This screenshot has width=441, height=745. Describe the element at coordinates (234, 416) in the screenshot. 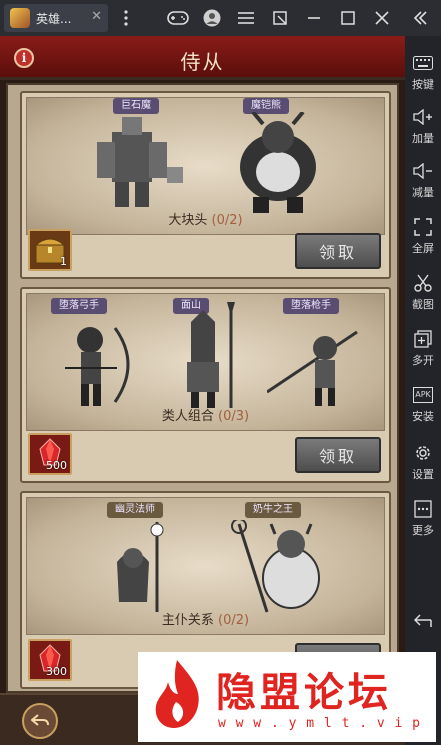

I see `group-progress: (0/3)` at that location.